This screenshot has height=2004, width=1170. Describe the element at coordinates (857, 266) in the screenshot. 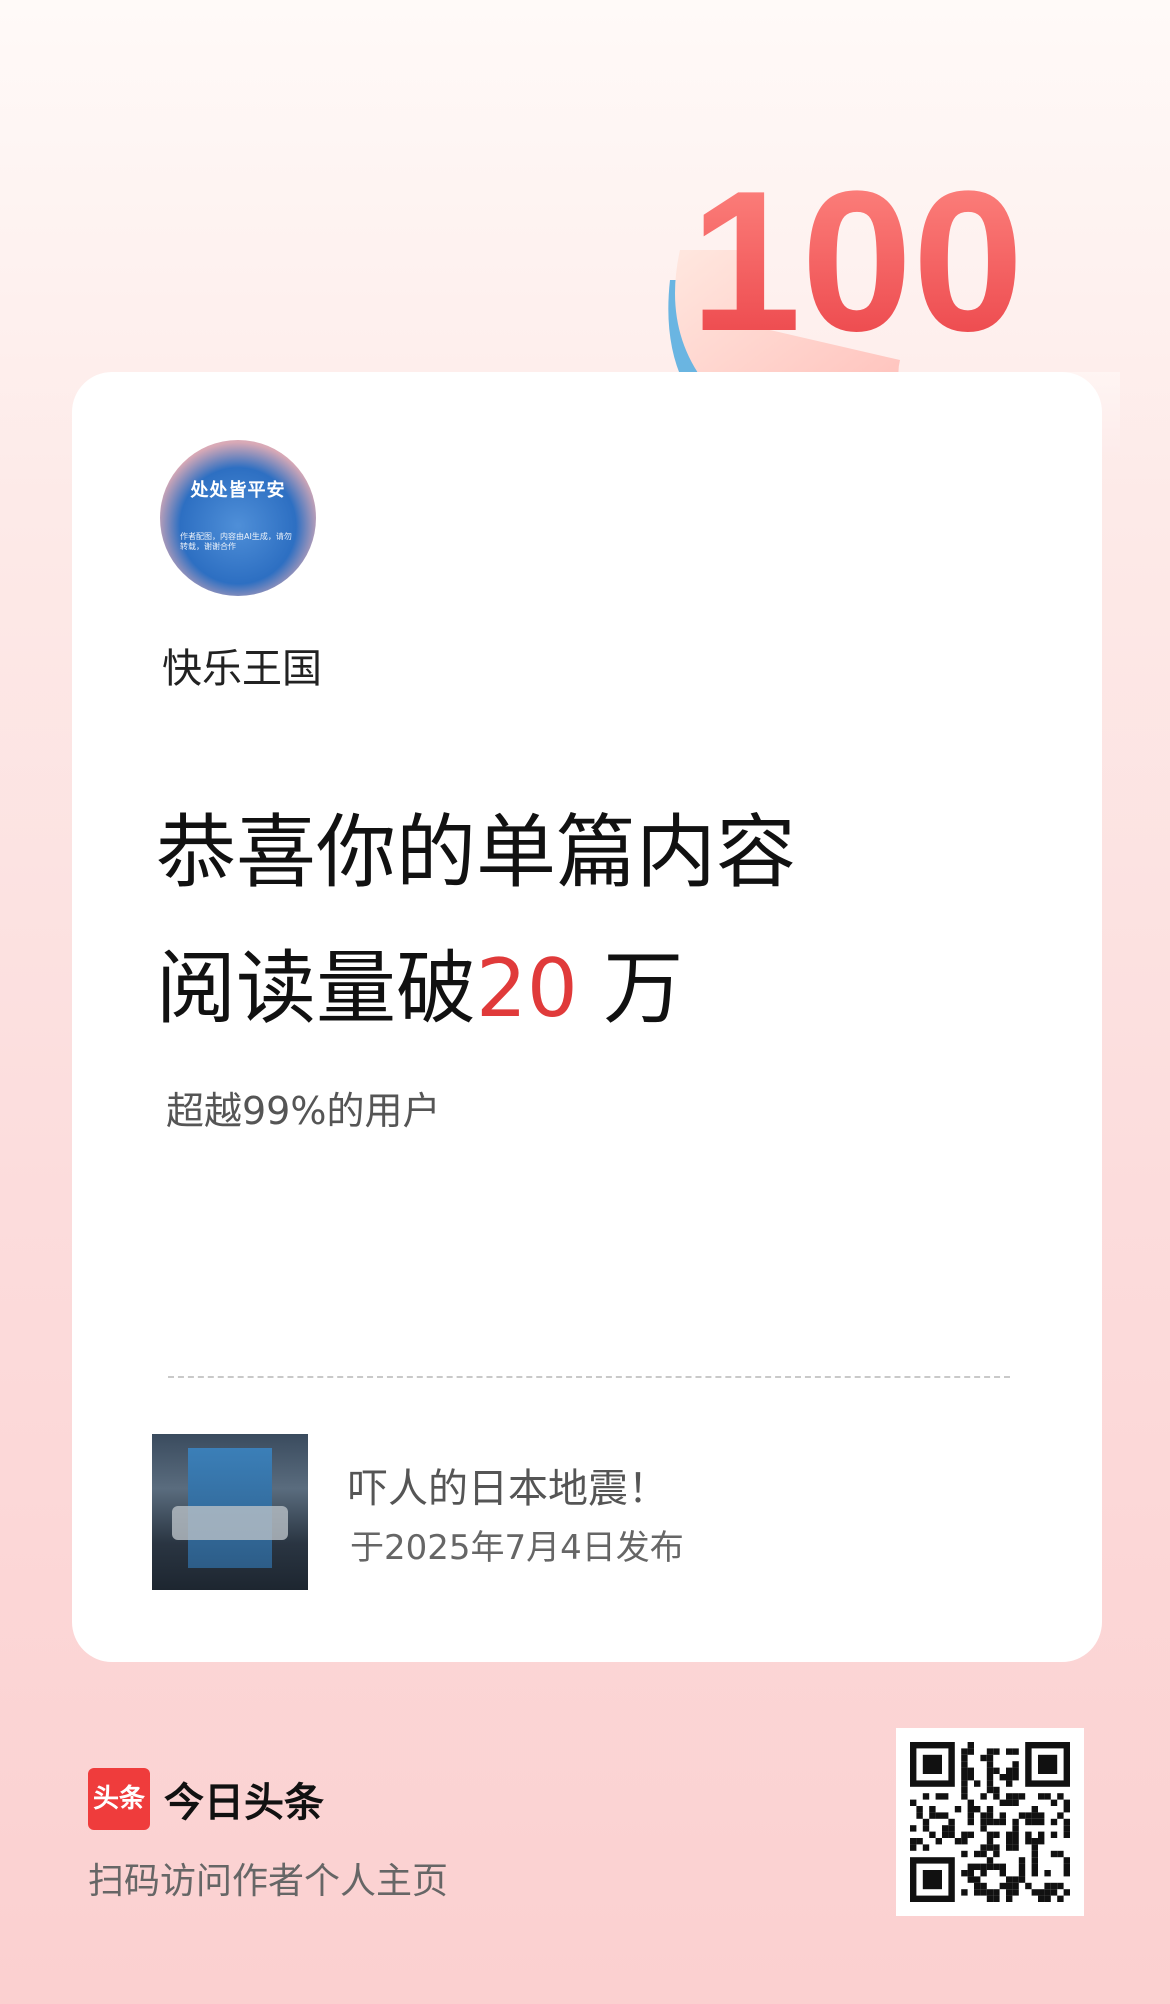

I see `badge-number: 100` at that location.